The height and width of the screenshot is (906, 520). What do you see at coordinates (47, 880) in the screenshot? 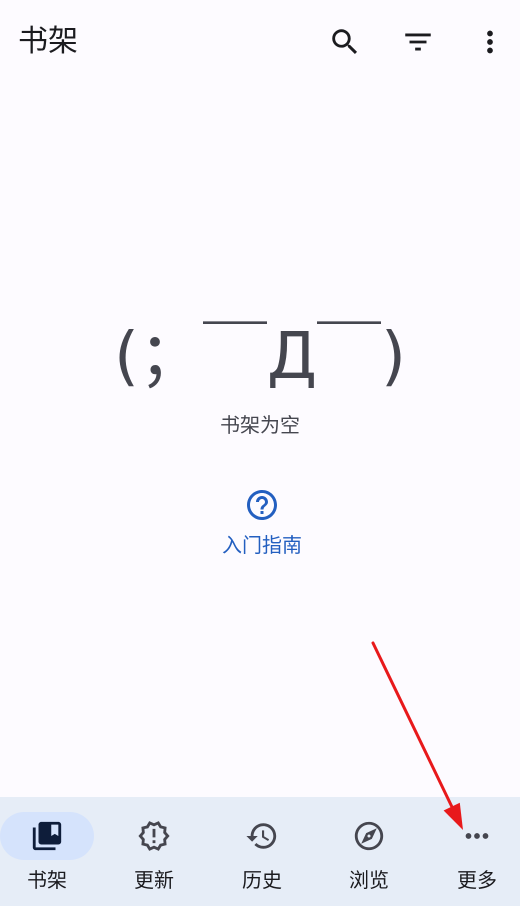
I see `nav-item-label: 书架` at bounding box center [47, 880].